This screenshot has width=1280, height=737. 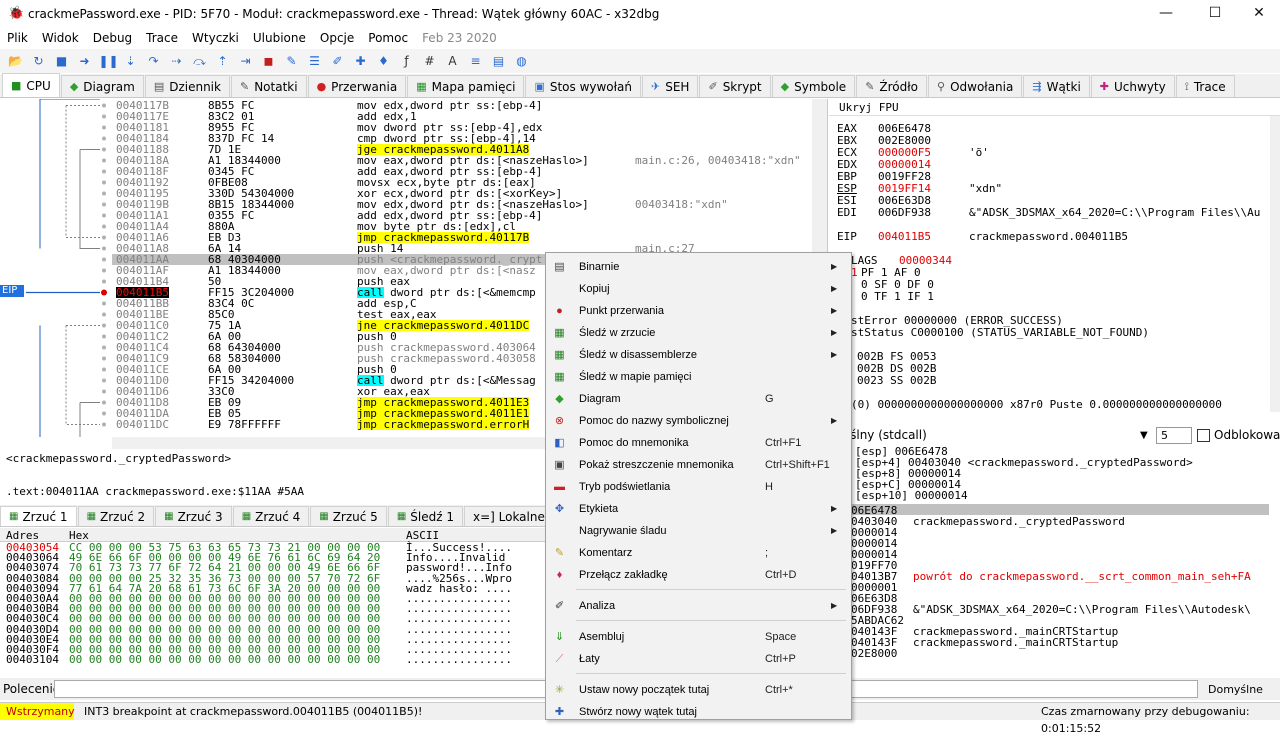 What do you see at coordinates (698, 377) in the screenshot?
I see `menu-item-5: ▦ Śledź w mapie pamięci` at bounding box center [698, 377].